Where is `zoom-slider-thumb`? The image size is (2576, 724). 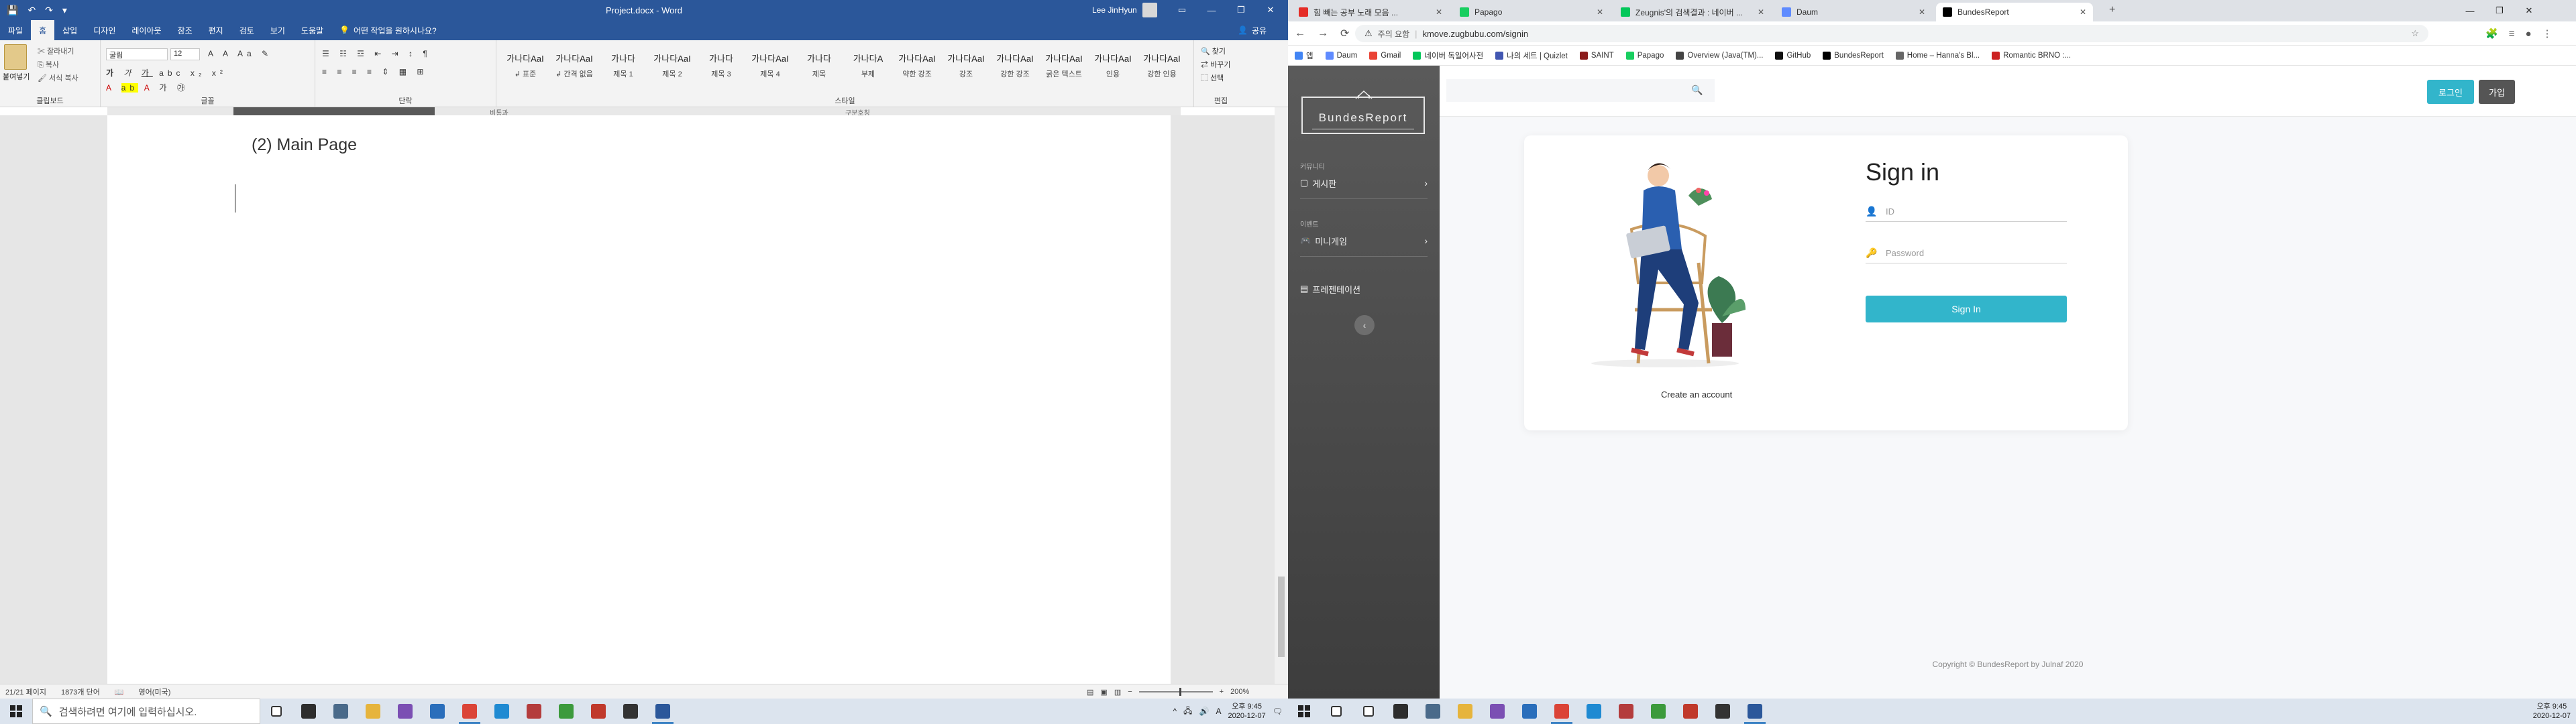 zoom-slider-thumb is located at coordinates (1180, 692).